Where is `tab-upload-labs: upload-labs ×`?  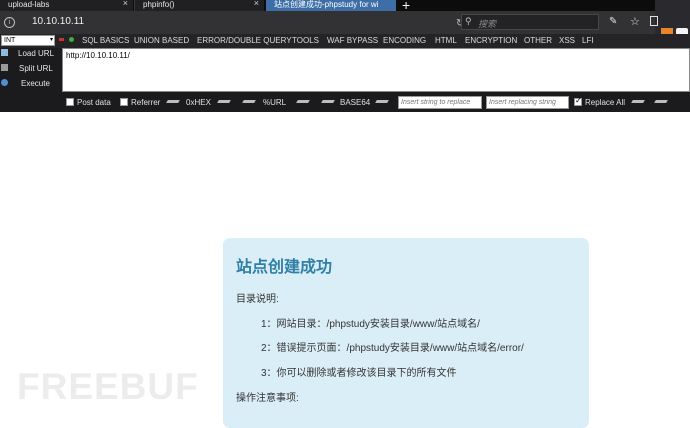
tab-upload-labs: upload-labs × is located at coordinates (66, 5).